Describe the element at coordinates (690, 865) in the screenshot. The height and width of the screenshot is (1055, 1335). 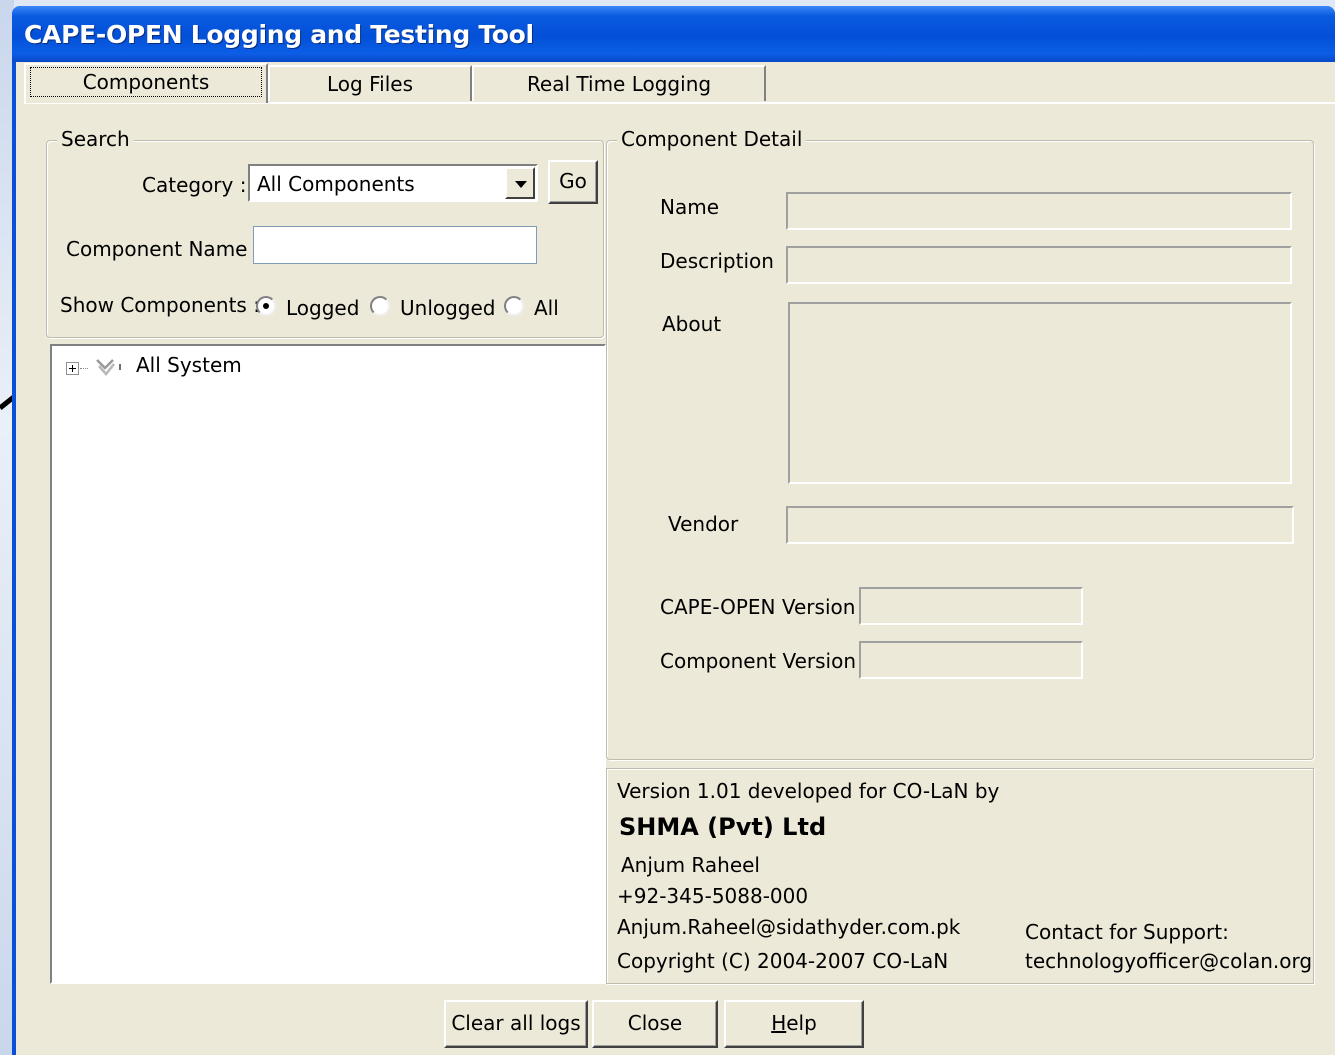
I see `contact-person: Anjum Raheel` at that location.